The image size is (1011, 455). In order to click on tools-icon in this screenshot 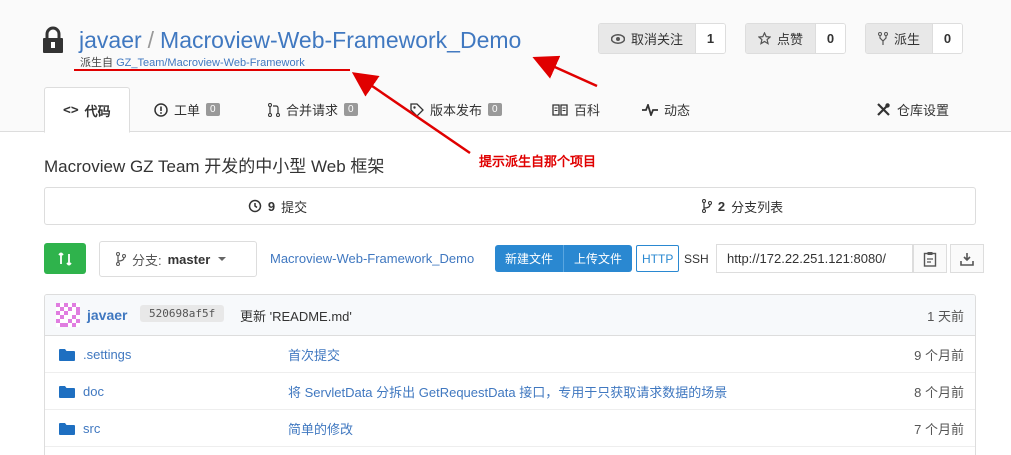, I will do `click(883, 109)`.